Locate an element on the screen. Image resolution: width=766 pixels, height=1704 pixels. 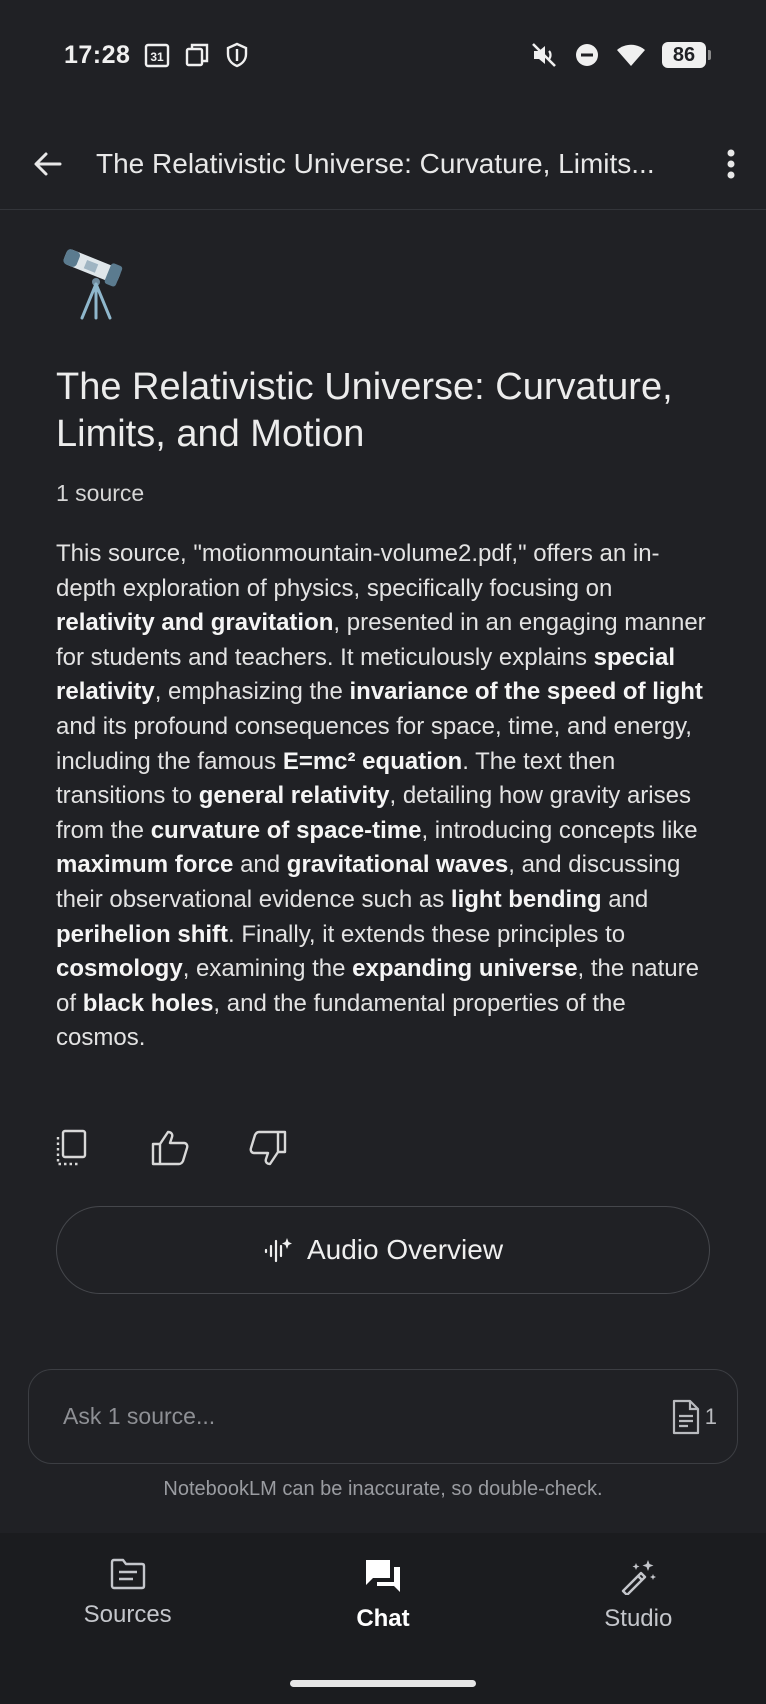
summary-keyword: curvature of space-time is located at coordinates (286, 830).